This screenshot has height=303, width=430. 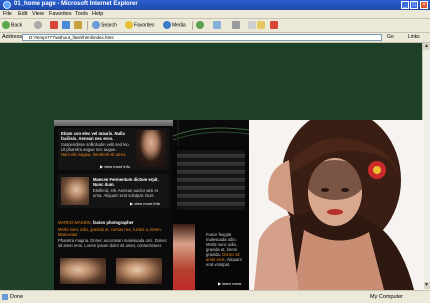 I want to click on forward-arrow-icon, so click(x=38, y=25).